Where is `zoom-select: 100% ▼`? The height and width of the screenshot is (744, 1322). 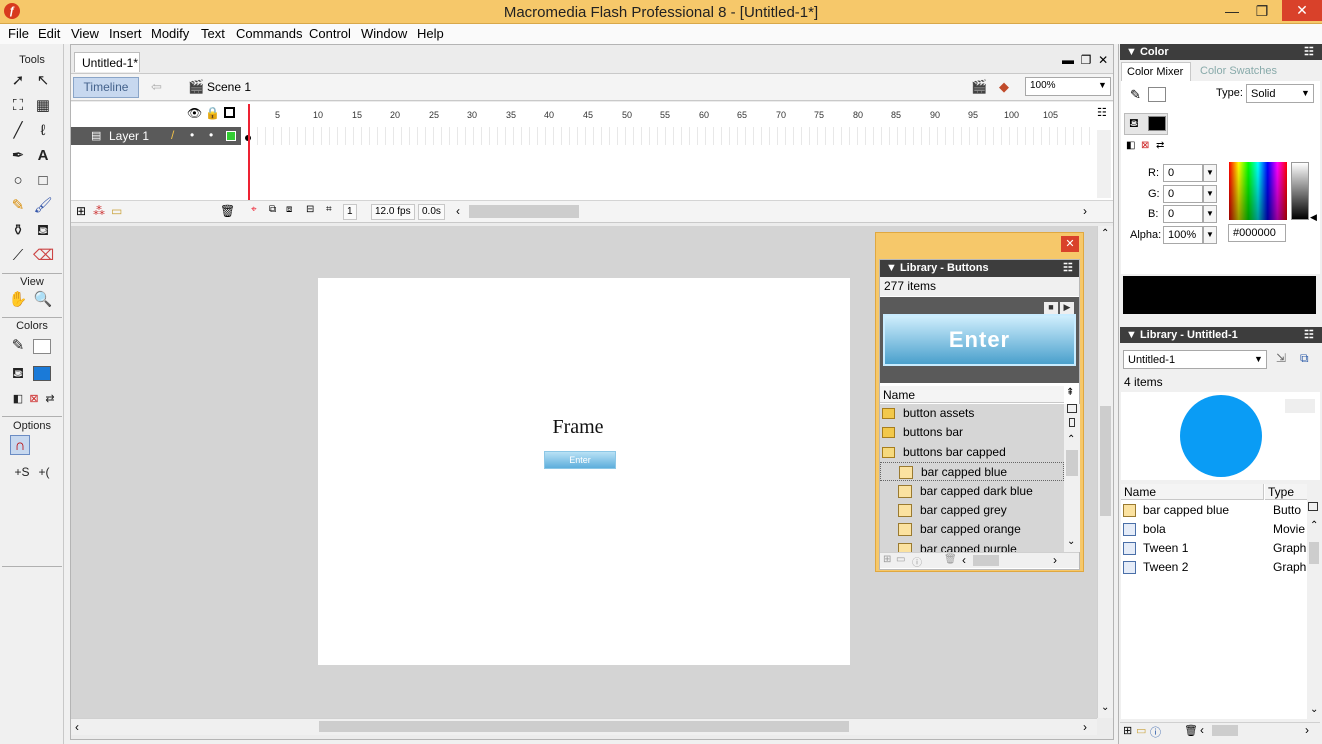 zoom-select: 100% ▼ is located at coordinates (1068, 86).